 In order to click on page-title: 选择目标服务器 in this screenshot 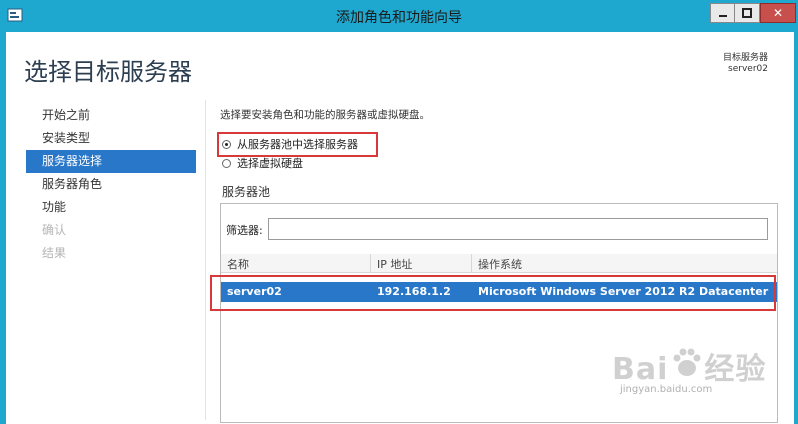, I will do `click(108, 72)`.